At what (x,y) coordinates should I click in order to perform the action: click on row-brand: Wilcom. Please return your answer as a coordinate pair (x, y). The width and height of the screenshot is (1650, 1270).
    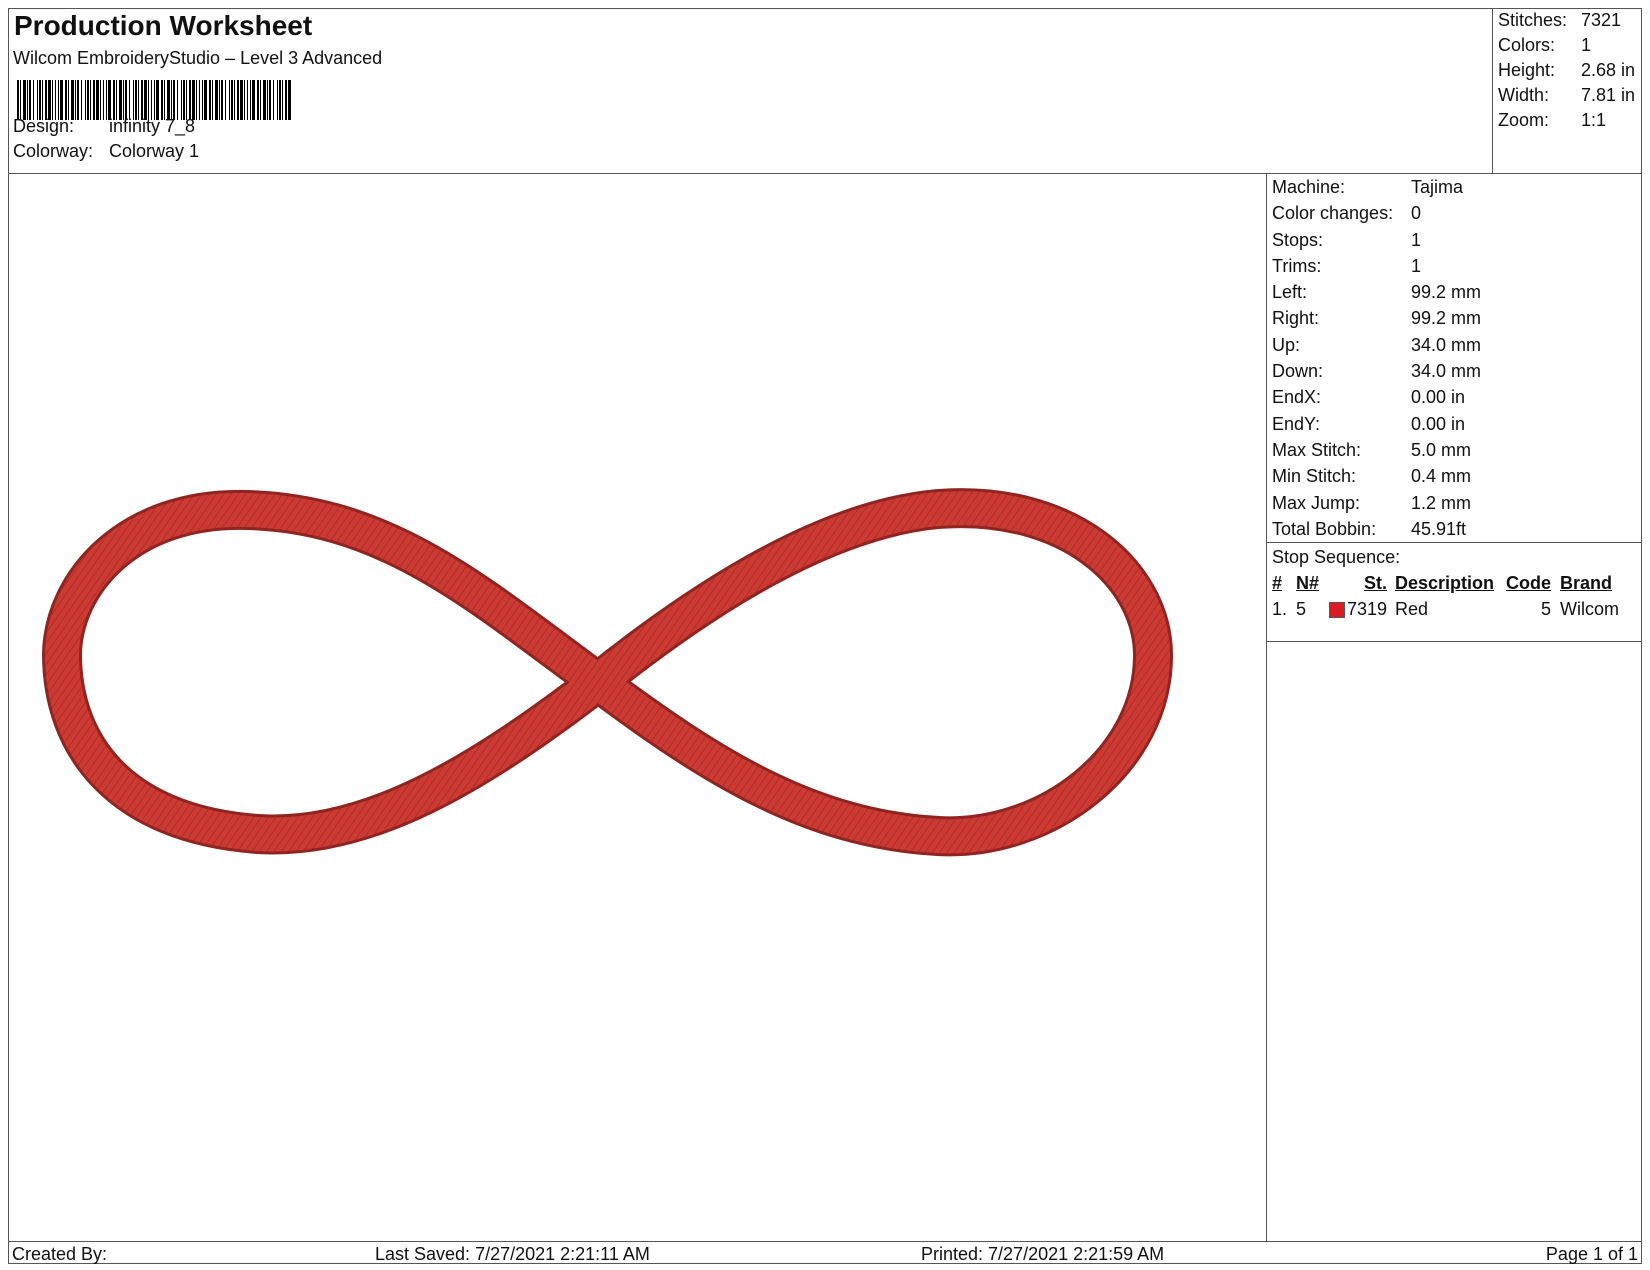
    Looking at the image, I should click on (1589, 609).